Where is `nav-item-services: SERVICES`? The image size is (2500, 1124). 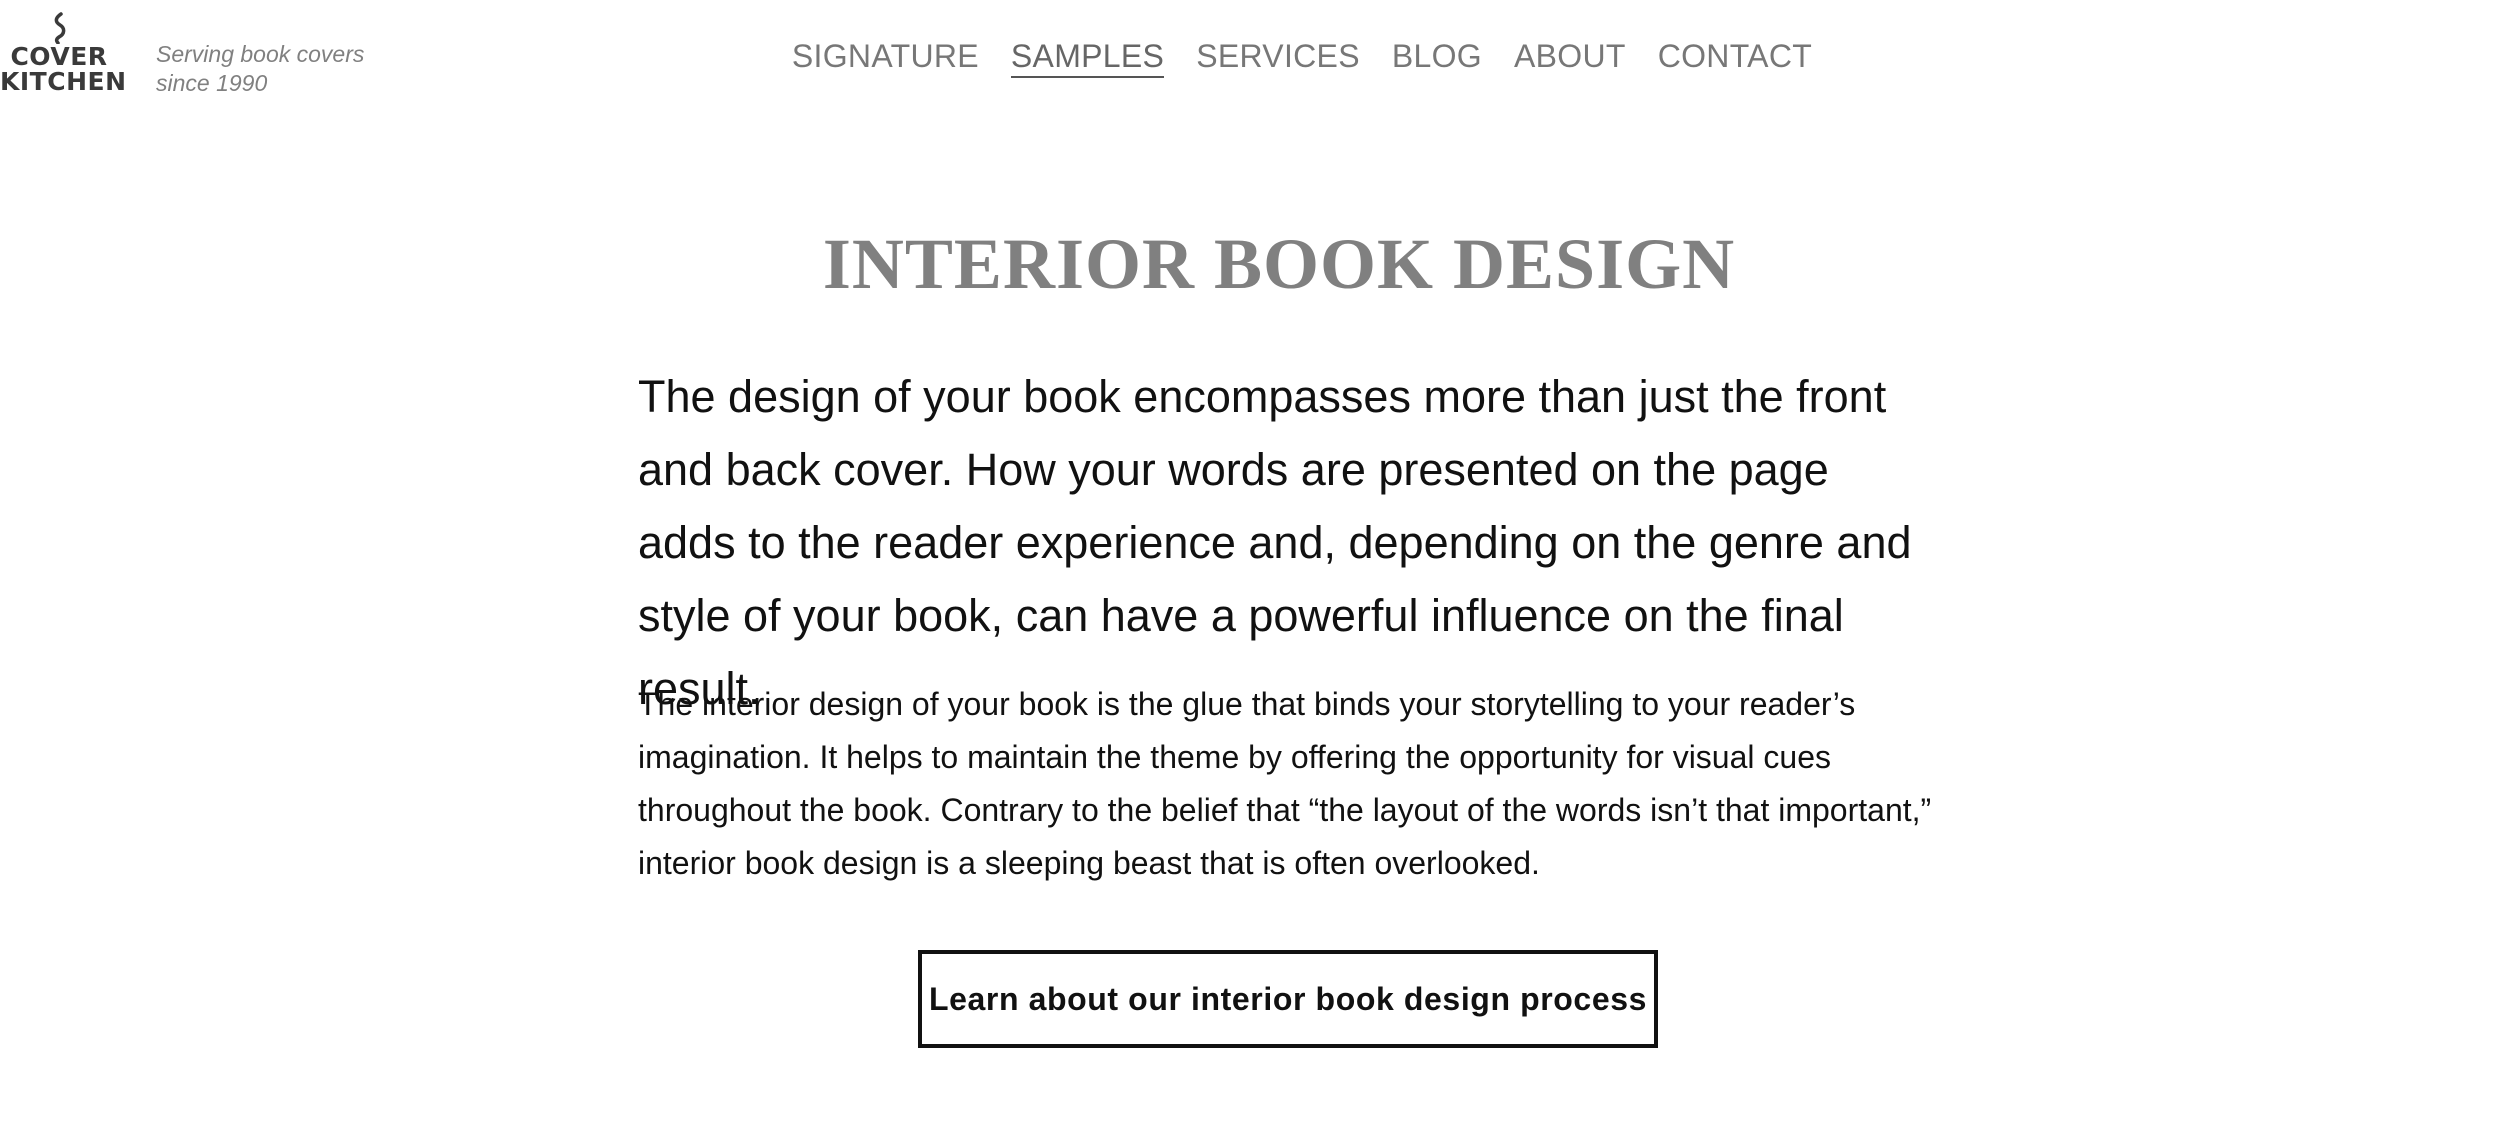 nav-item-services: SERVICES is located at coordinates (1278, 57).